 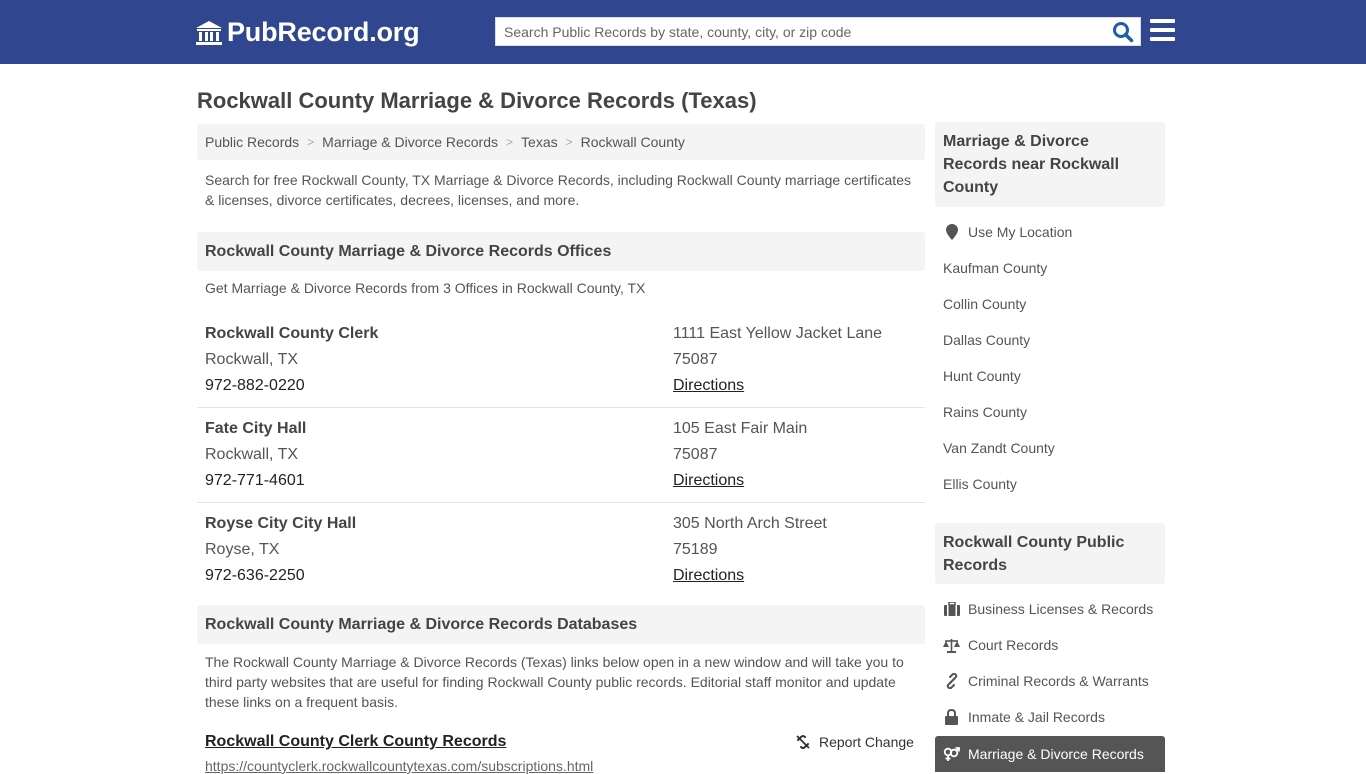 I want to click on office-name: Royse City City Hall, so click(x=281, y=523).